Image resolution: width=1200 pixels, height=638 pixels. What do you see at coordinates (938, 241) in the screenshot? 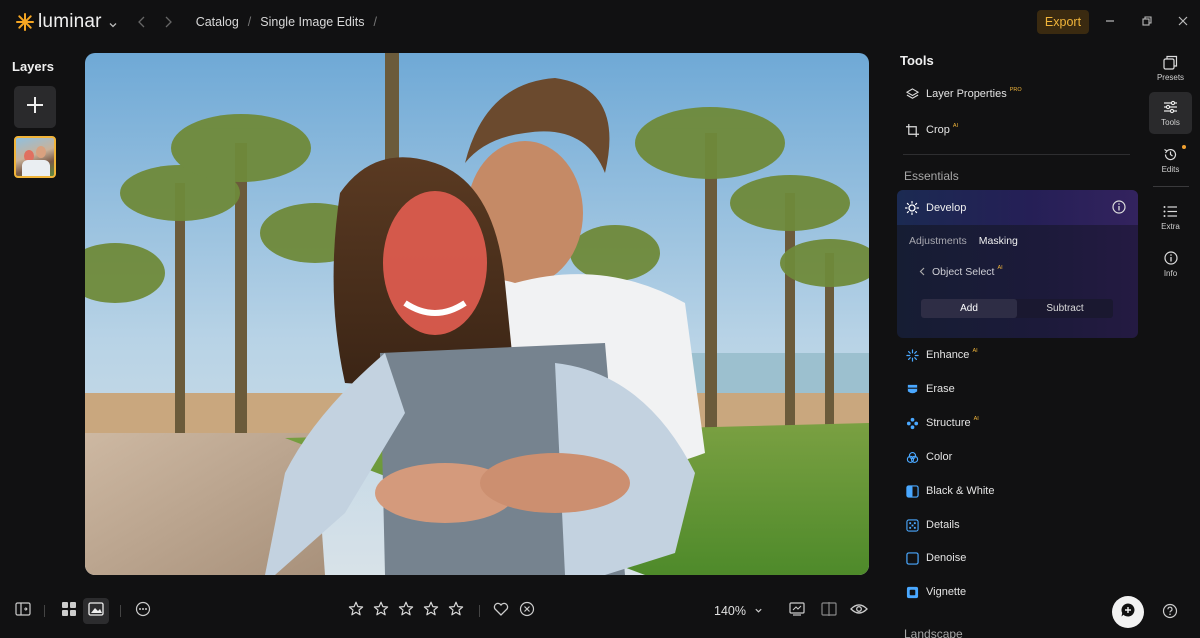
I see `tab-adjustments: Adjustments` at bounding box center [938, 241].